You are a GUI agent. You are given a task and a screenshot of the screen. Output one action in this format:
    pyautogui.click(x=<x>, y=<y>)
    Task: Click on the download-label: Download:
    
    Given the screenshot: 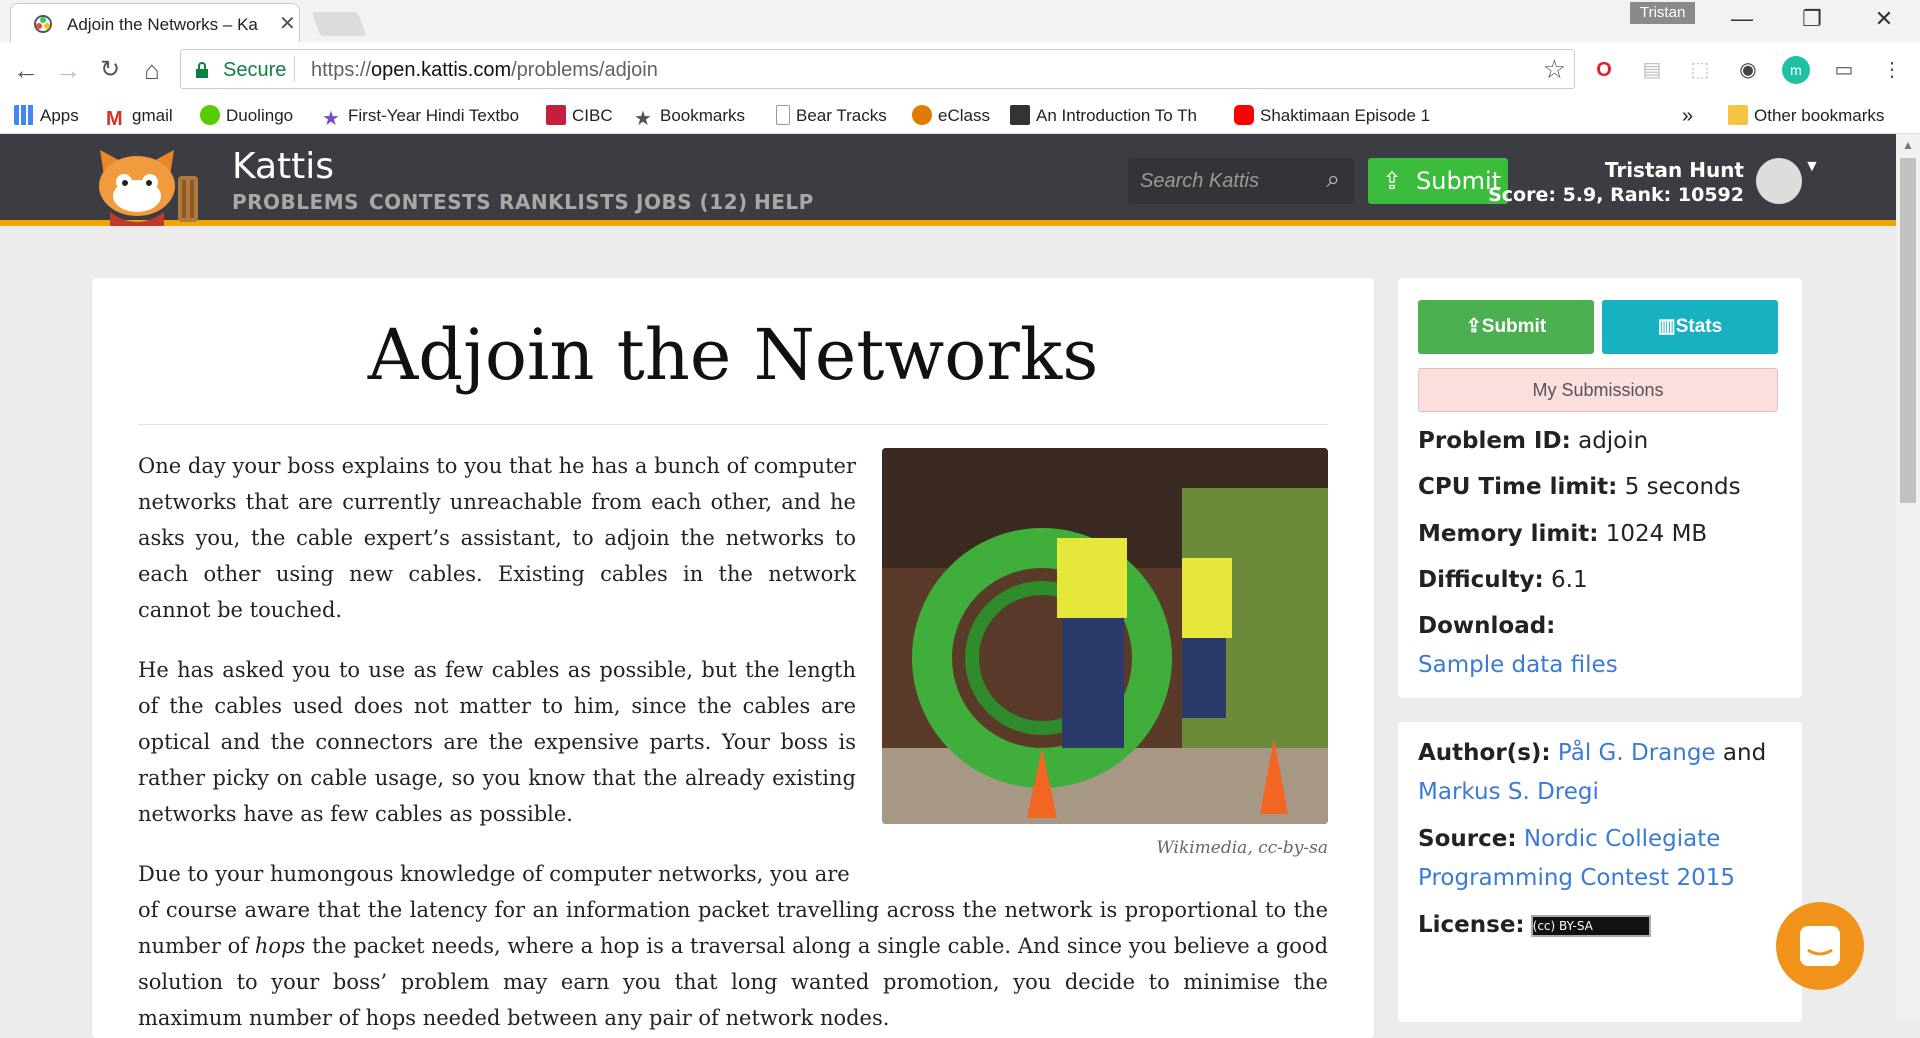 What is the action you would take?
    pyautogui.click(x=1487, y=626)
    